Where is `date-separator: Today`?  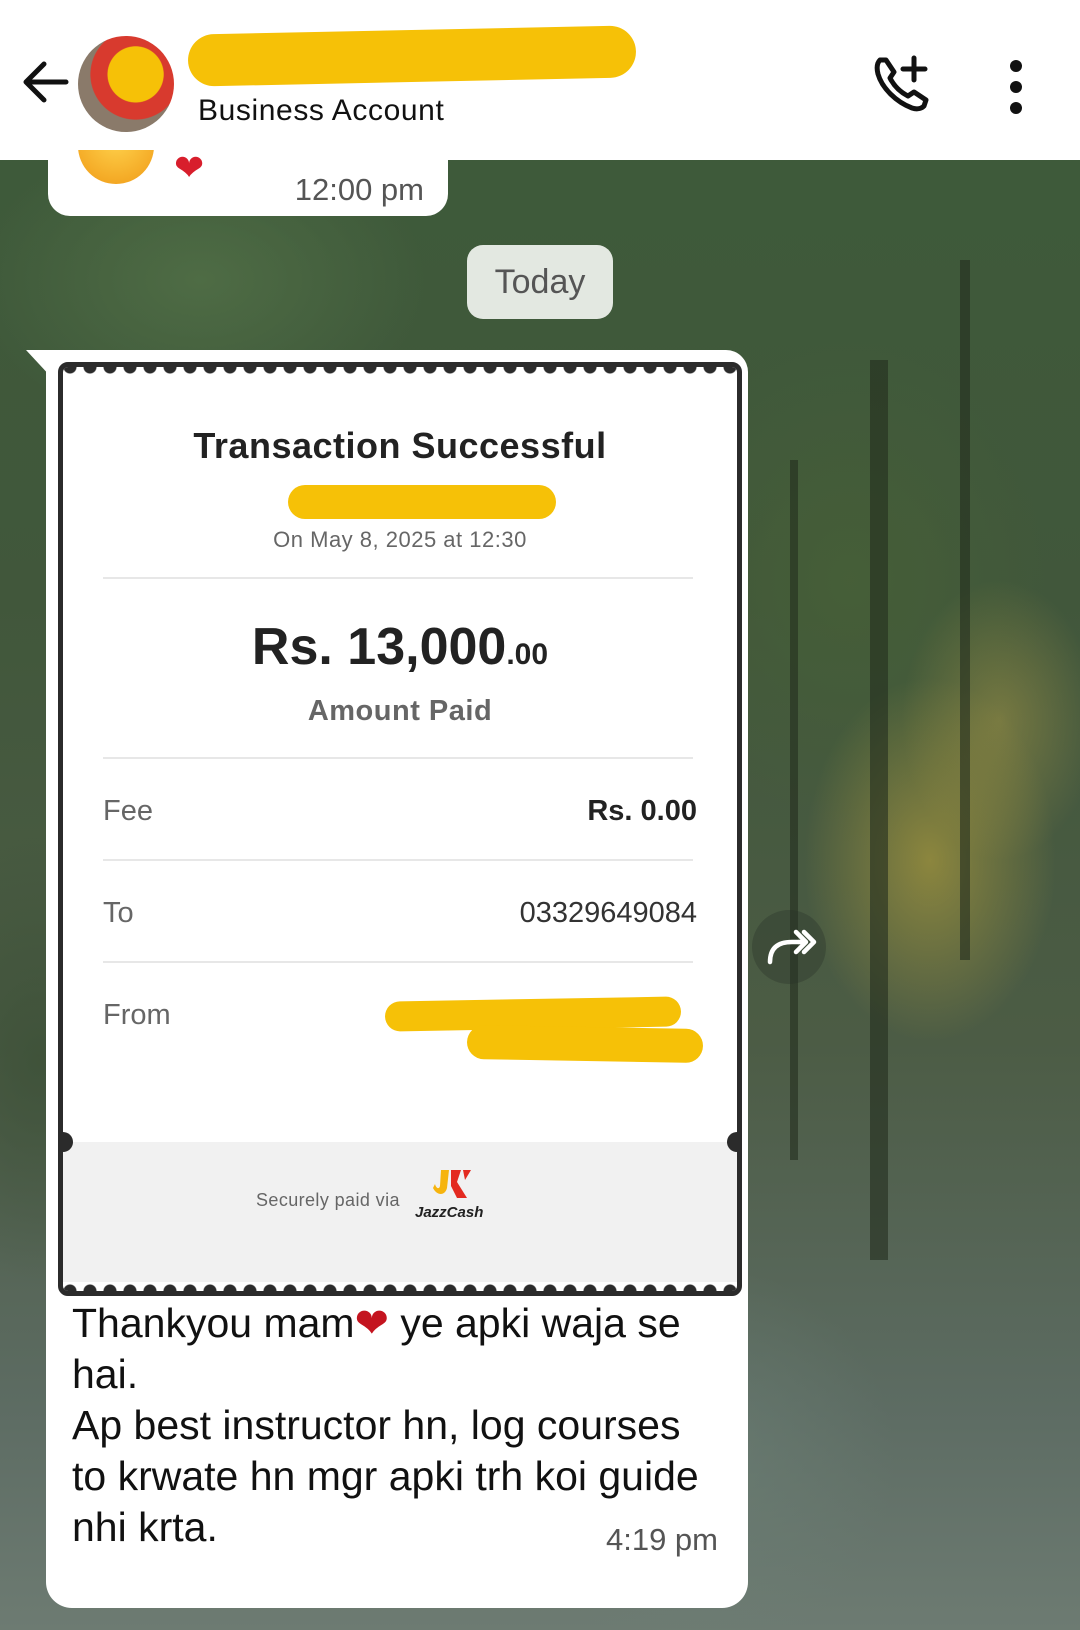
date-separator: Today is located at coordinates (540, 282).